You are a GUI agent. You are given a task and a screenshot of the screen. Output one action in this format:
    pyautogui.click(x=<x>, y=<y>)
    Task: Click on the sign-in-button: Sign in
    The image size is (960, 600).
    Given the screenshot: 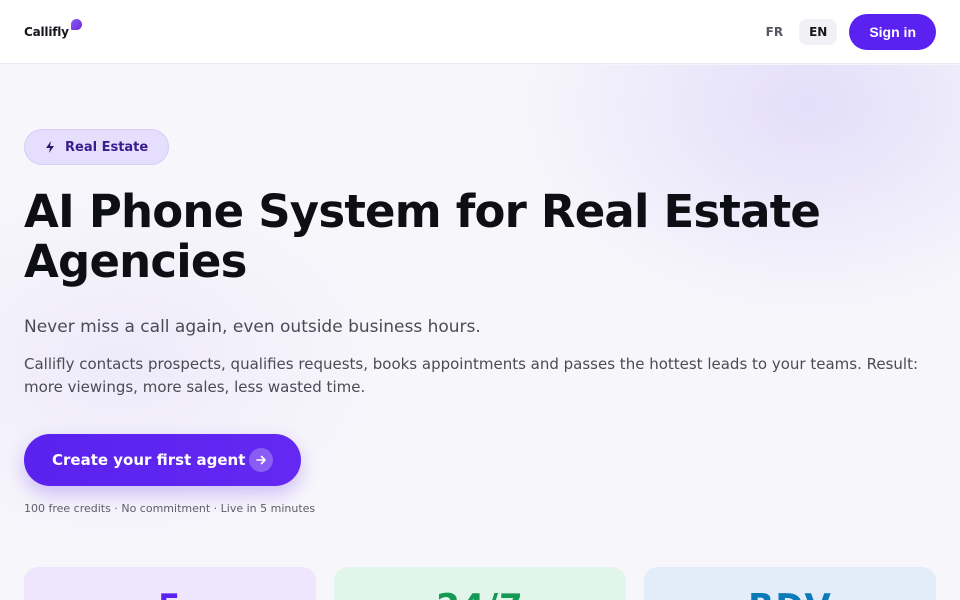 What is the action you would take?
    pyautogui.click(x=892, y=31)
    